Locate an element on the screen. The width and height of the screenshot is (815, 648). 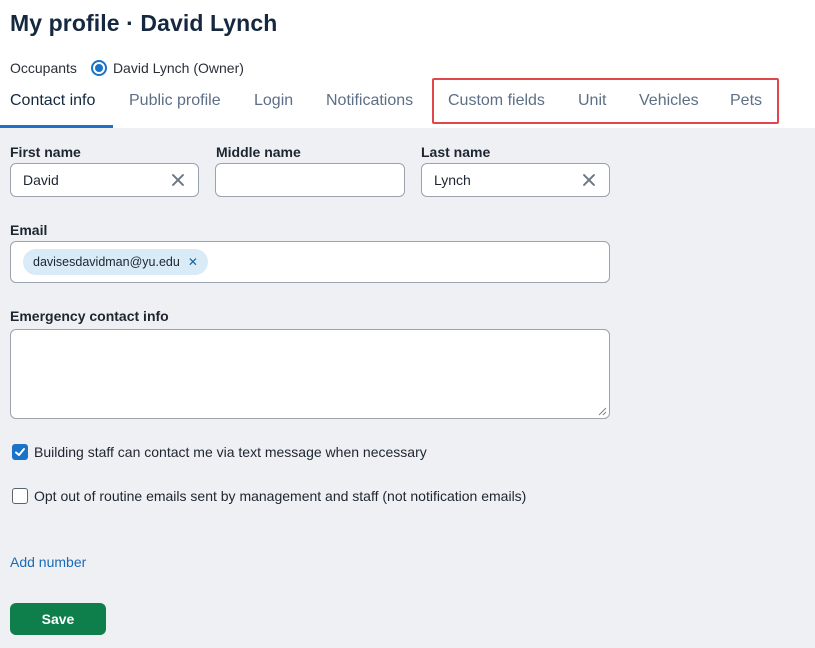
save-button: Save is located at coordinates (58, 619).